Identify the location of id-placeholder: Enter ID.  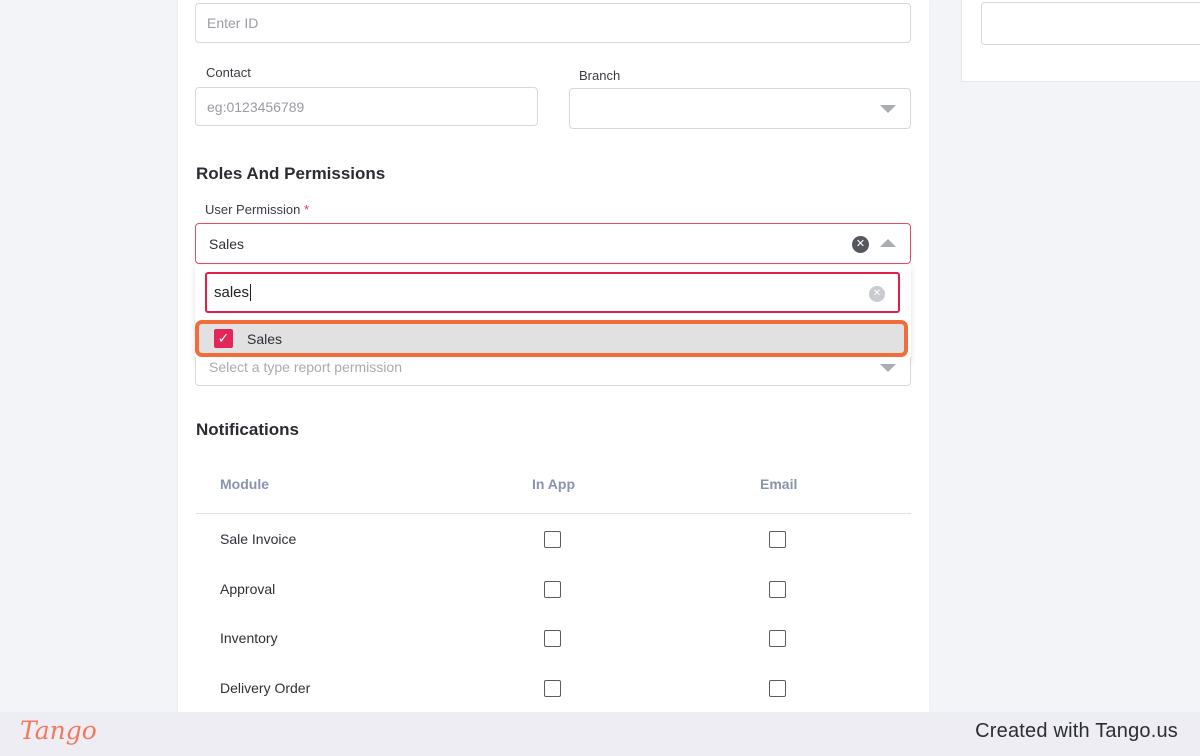
(233, 23).